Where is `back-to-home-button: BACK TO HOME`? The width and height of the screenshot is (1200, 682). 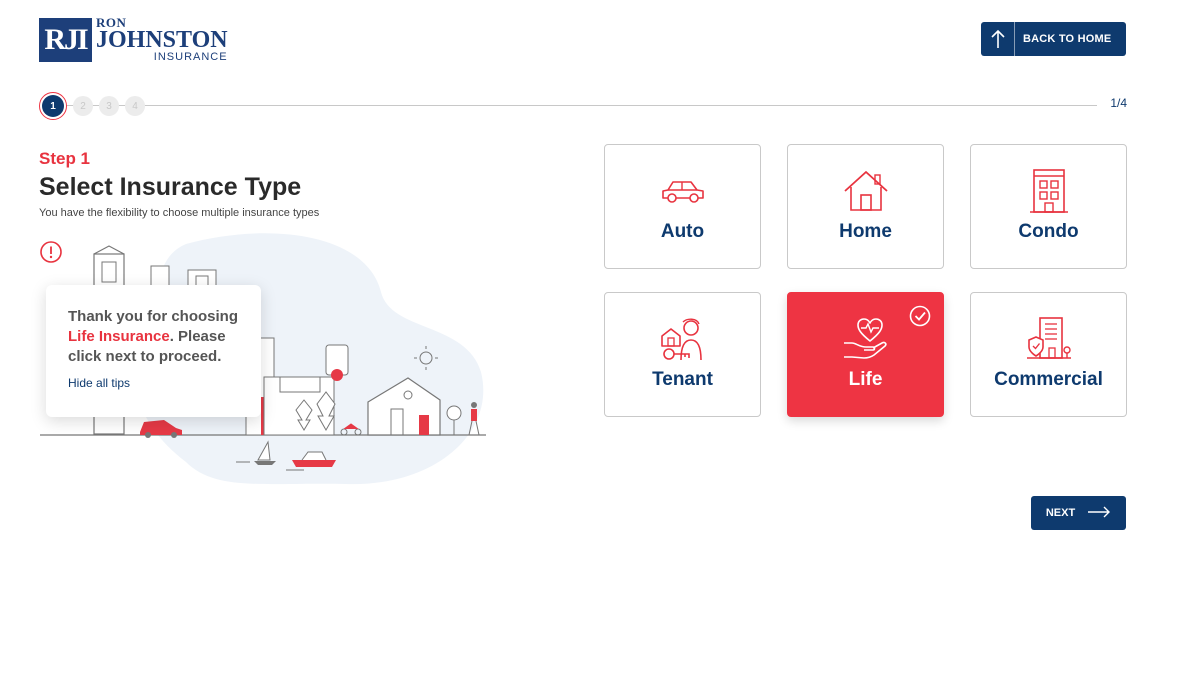
back-to-home-button: BACK TO HOME is located at coordinates (1053, 39).